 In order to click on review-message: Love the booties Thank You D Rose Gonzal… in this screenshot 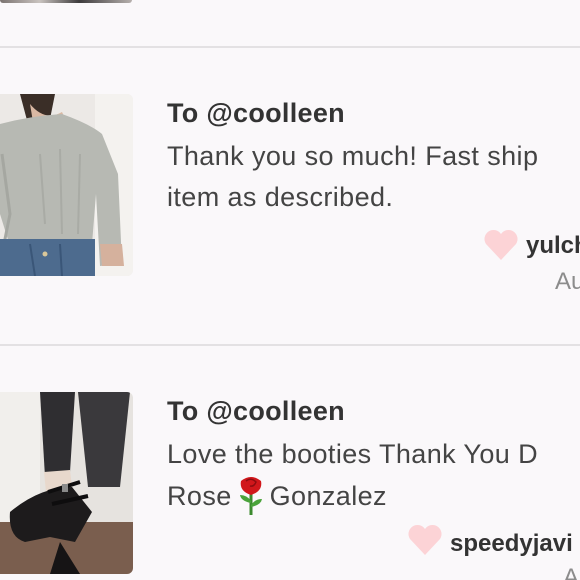, I will do `click(352, 477)`.